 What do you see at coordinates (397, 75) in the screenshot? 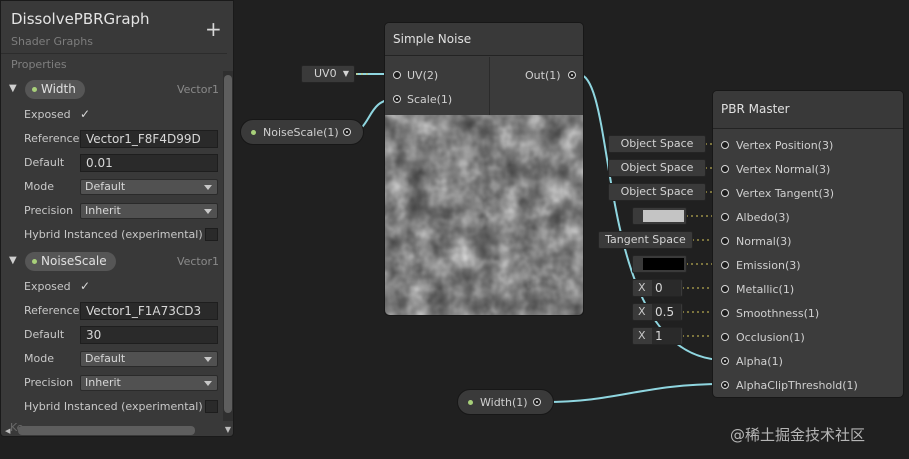
I see `uv-input-port-icon` at bounding box center [397, 75].